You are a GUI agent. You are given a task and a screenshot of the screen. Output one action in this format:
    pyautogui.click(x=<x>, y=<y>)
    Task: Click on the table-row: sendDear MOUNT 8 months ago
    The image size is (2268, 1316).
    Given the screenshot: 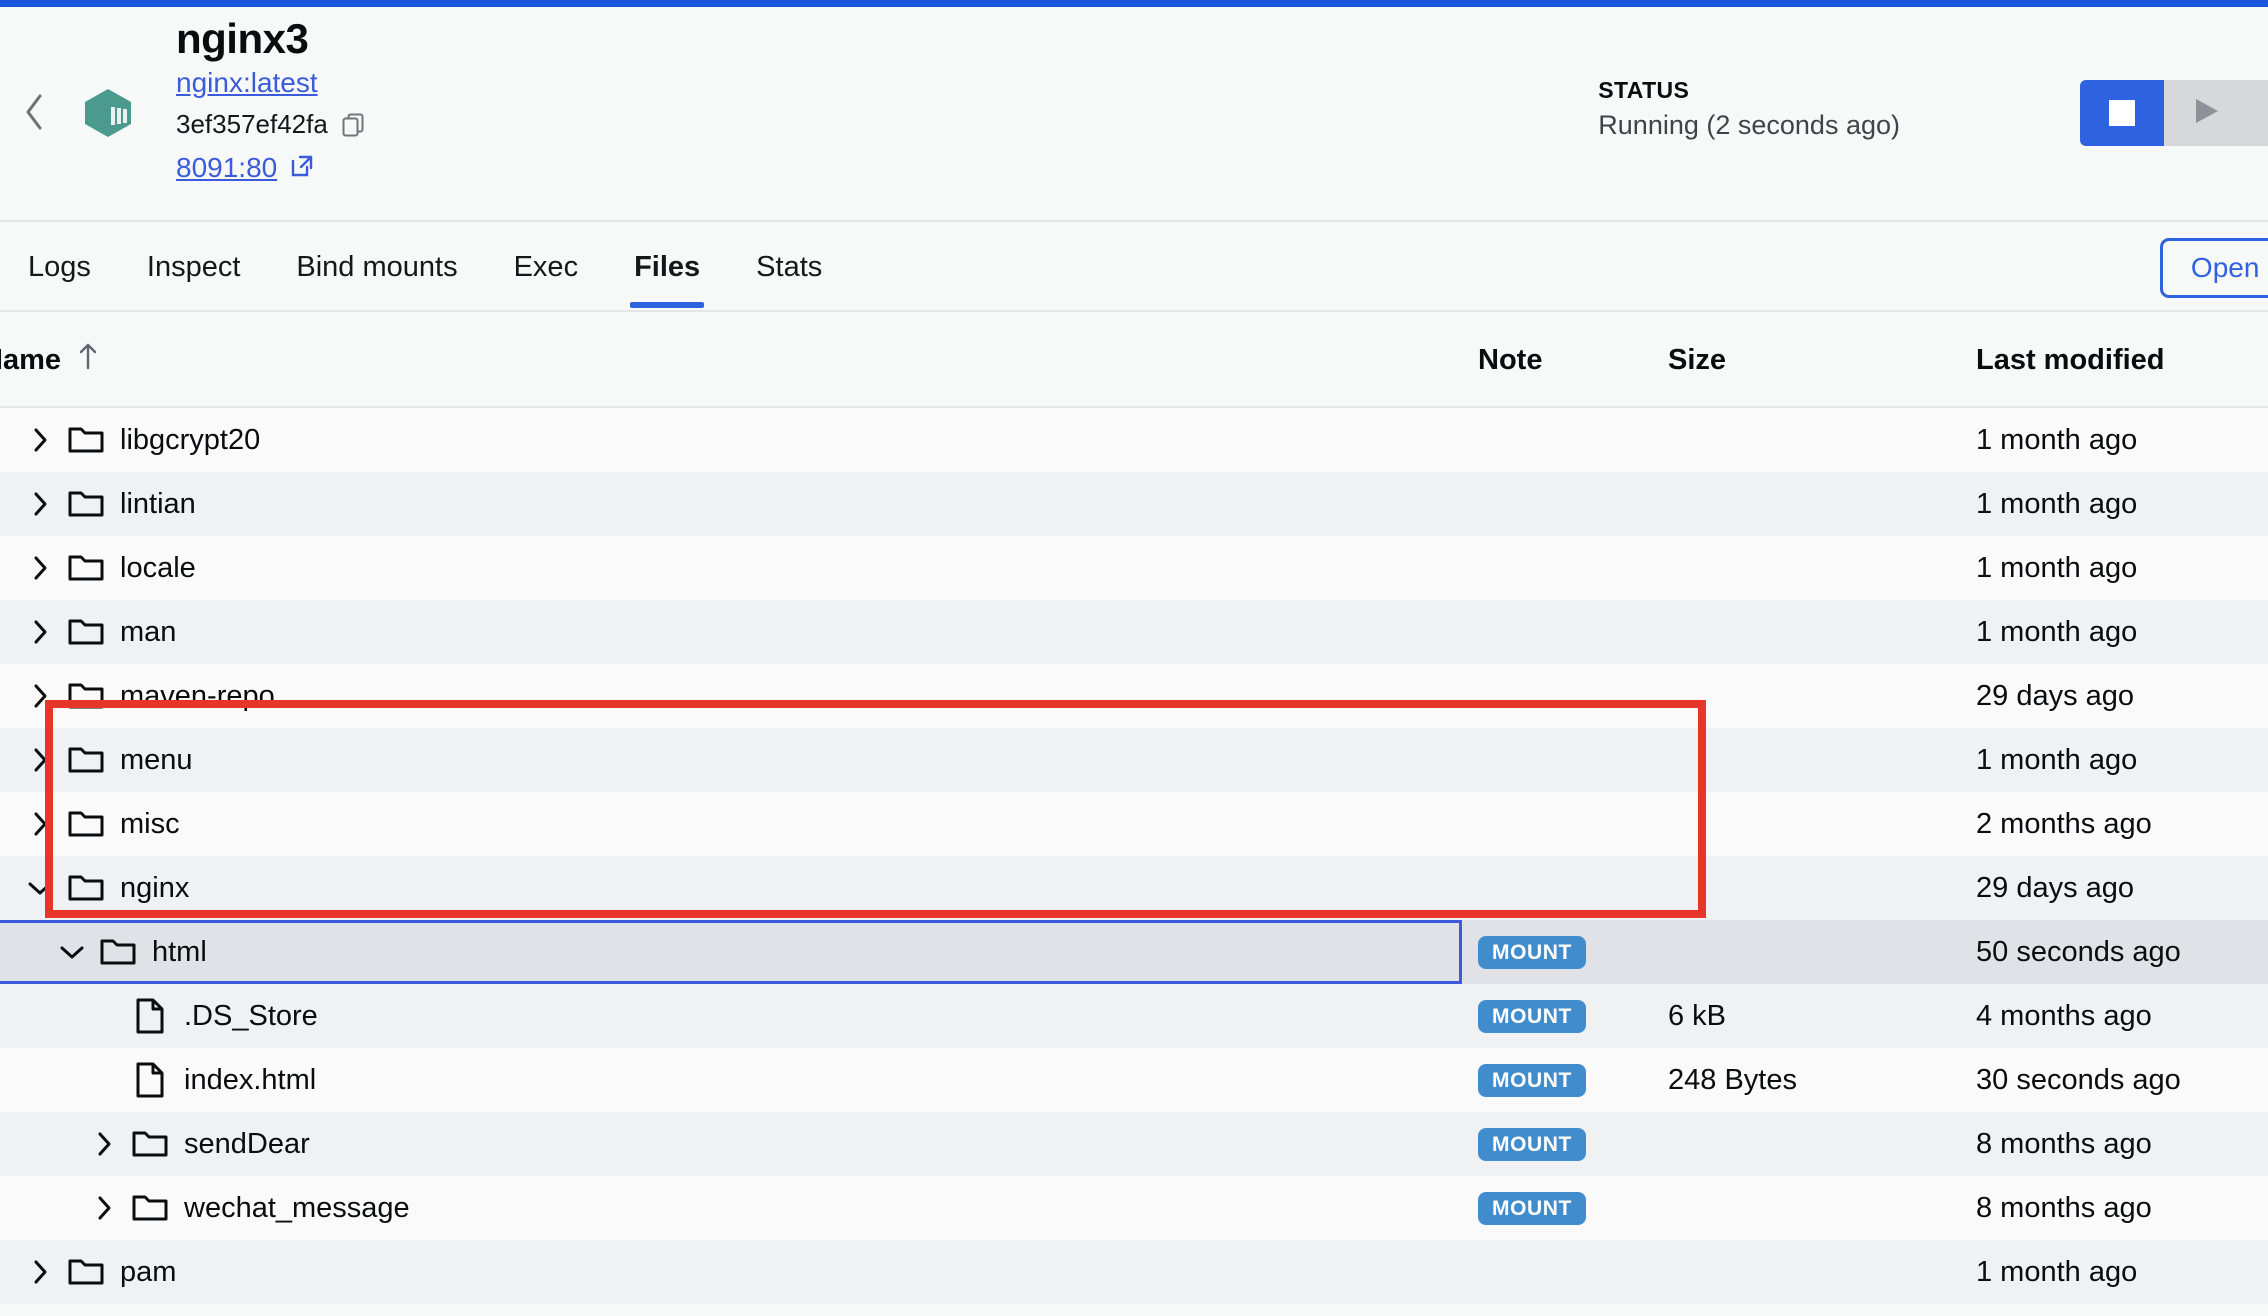 What is the action you would take?
    pyautogui.click(x=1134, y=1144)
    